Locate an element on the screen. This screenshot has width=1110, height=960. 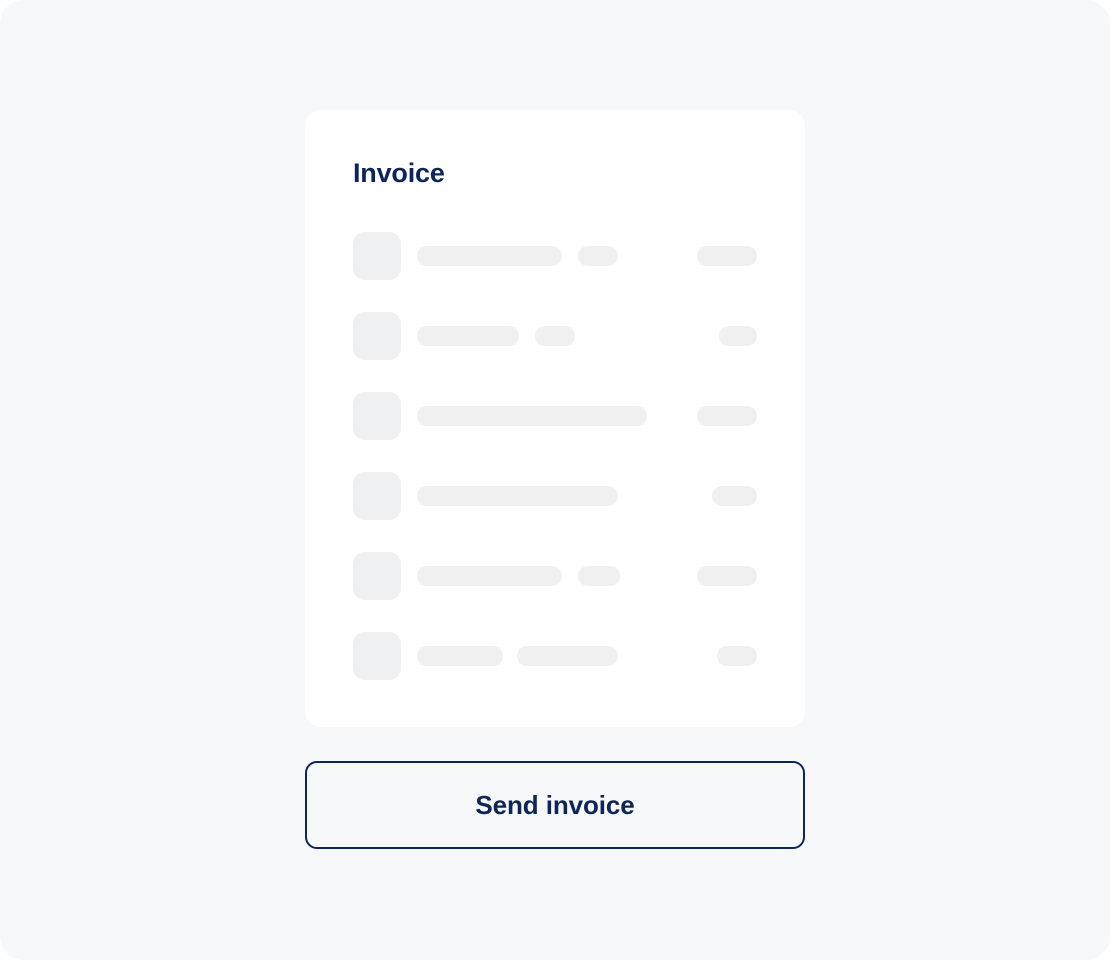
send-invoice-button: Send invoice is located at coordinates (555, 805).